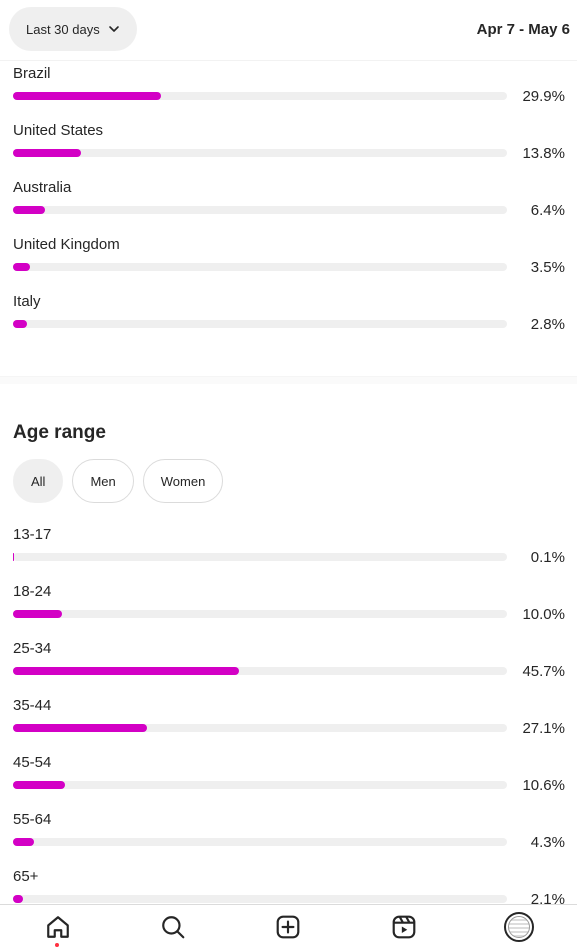  What do you see at coordinates (58, 130) in the screenshot?
I see `country-label: United States` at bounding box center [58, 130].